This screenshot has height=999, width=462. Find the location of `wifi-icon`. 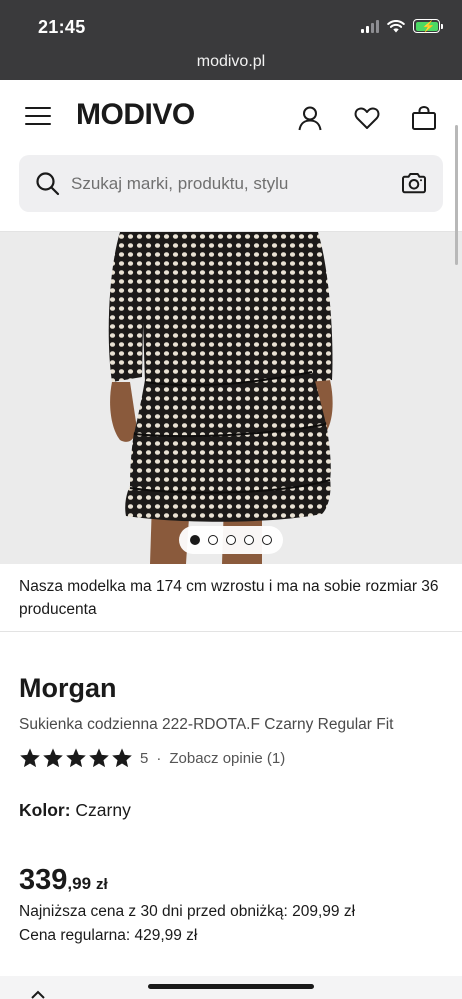

wifi-icon is located at coordinates (396, 25).